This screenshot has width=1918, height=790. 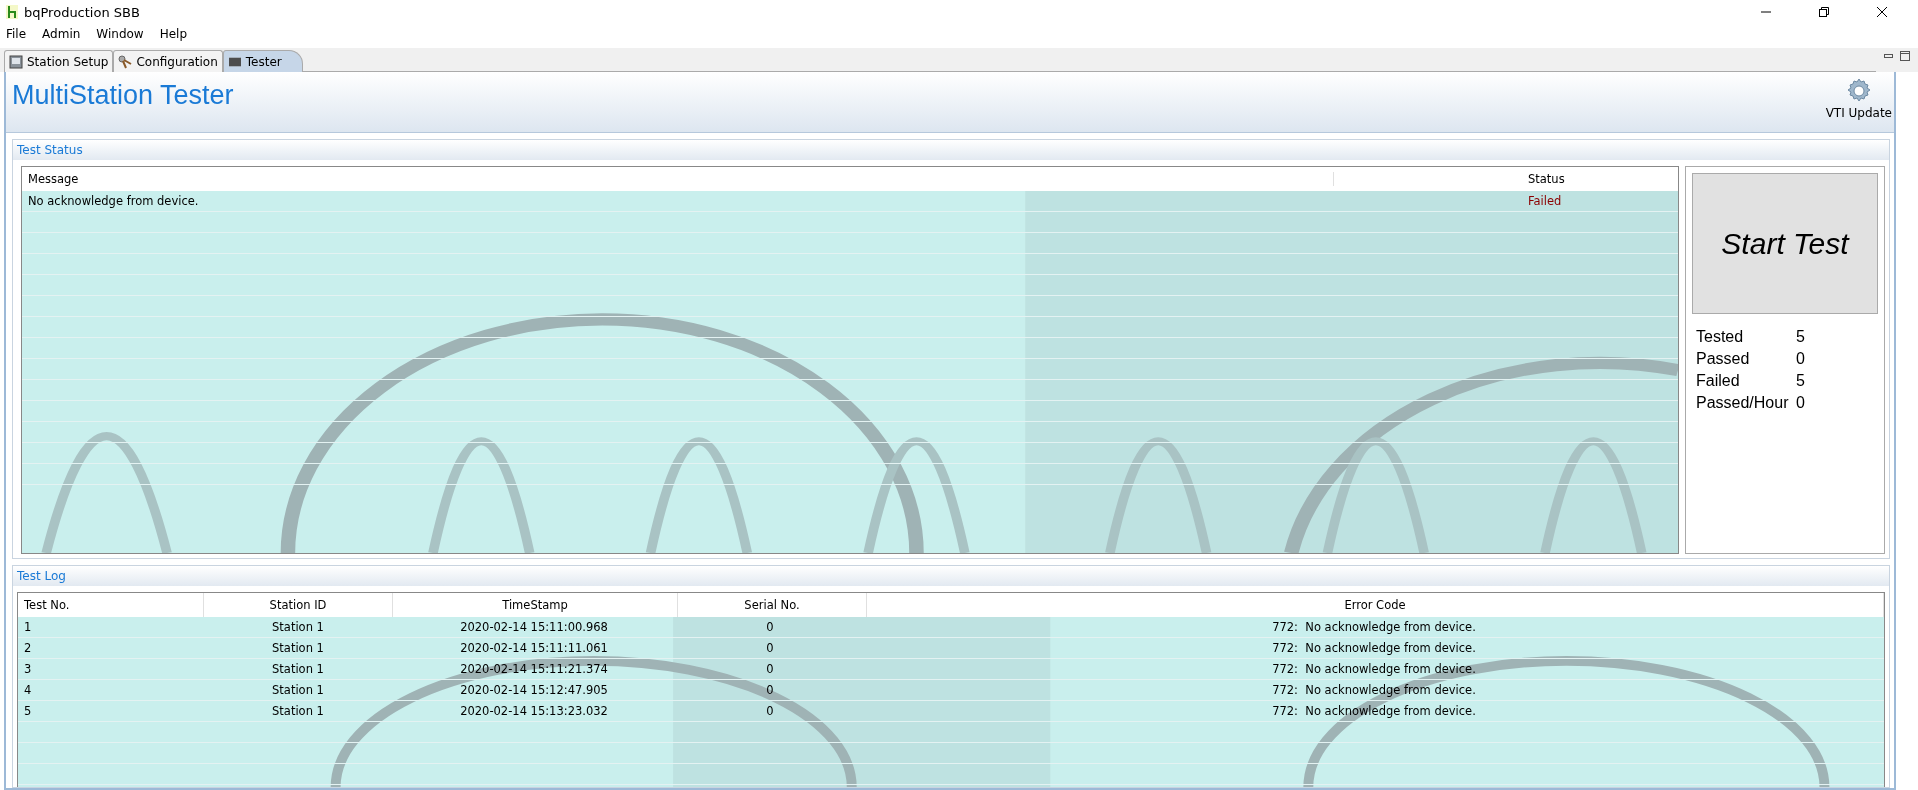 I want to click on page-title: MultiStation Tester, so click(x=122, y=95).